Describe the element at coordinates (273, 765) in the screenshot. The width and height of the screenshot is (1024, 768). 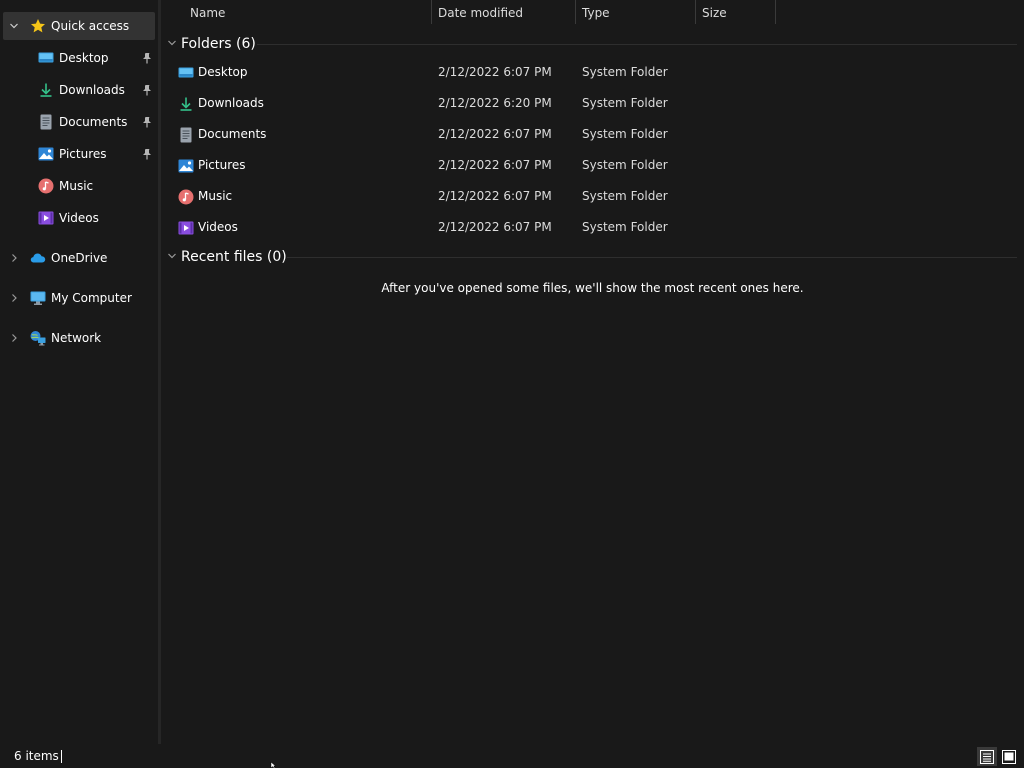
I see `mouse-cursor-icon` at that location.